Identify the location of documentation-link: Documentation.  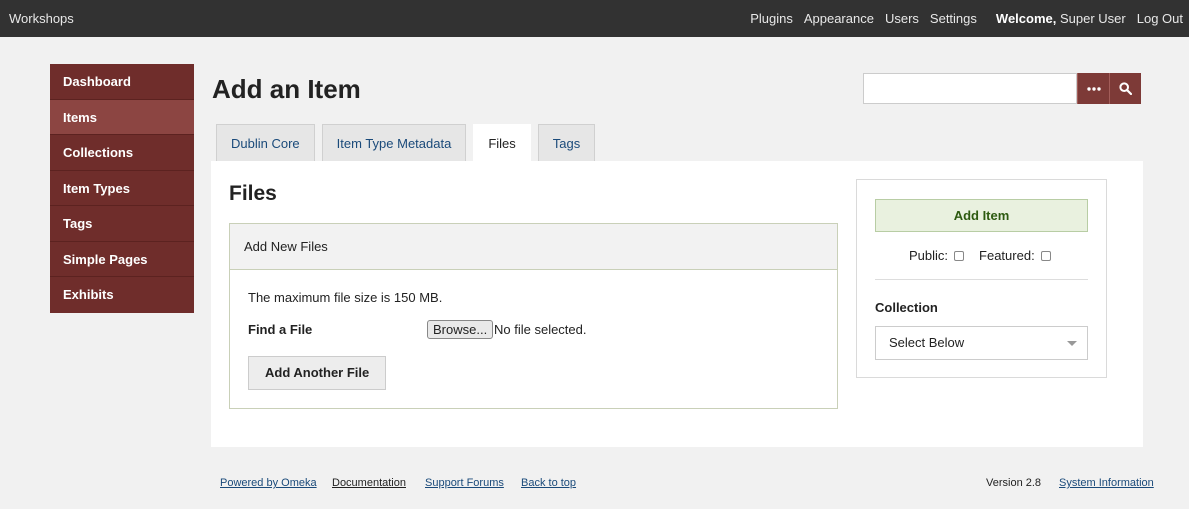
(369, 483).